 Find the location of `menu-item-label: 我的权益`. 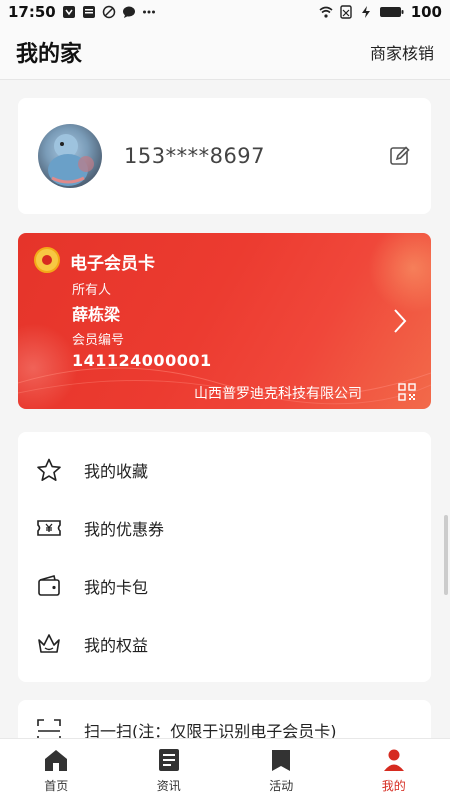

menu-item-label: 我的权益 is located at coordinates (116, 645).